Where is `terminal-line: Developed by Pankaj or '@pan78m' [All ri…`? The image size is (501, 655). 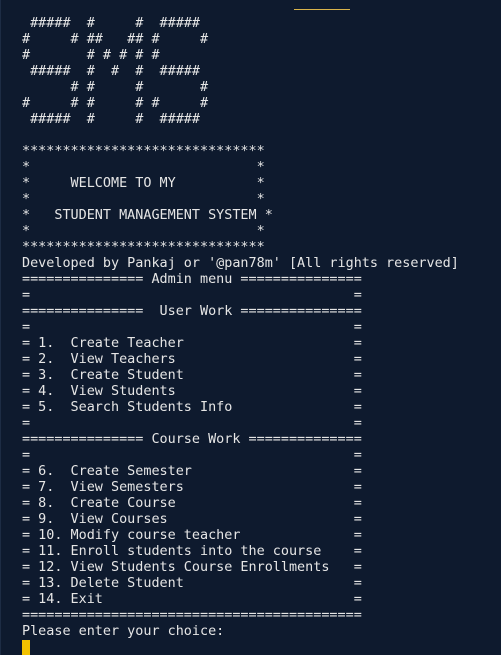 terminal-line: Developed by Pankaj or '@pan78m' [All ri… is located at coordinates (240, 263).